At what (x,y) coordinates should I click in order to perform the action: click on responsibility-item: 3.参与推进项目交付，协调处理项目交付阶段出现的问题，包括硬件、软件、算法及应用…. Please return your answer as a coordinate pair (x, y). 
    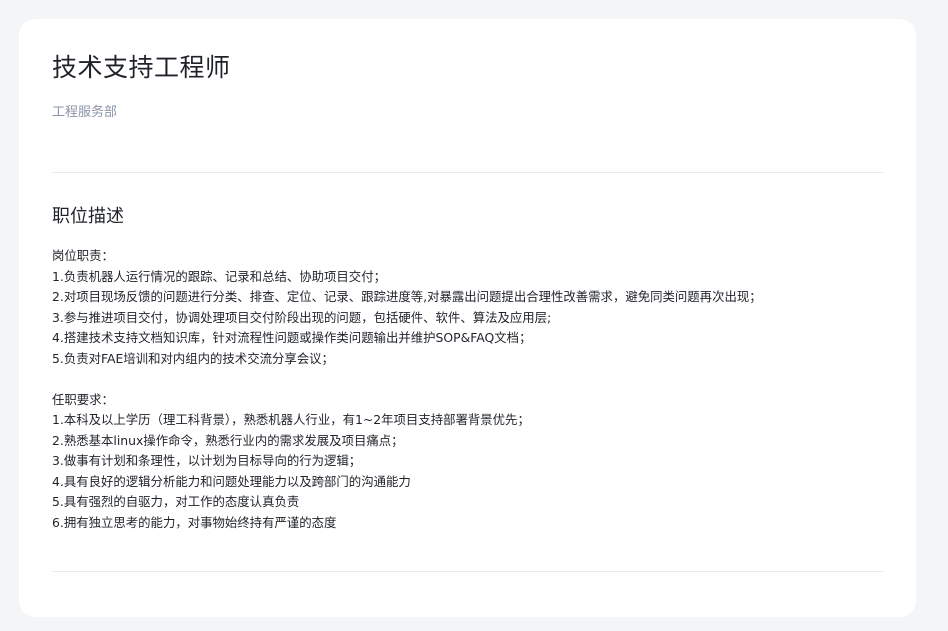
    Looking at the image, I should click on (302, 317).